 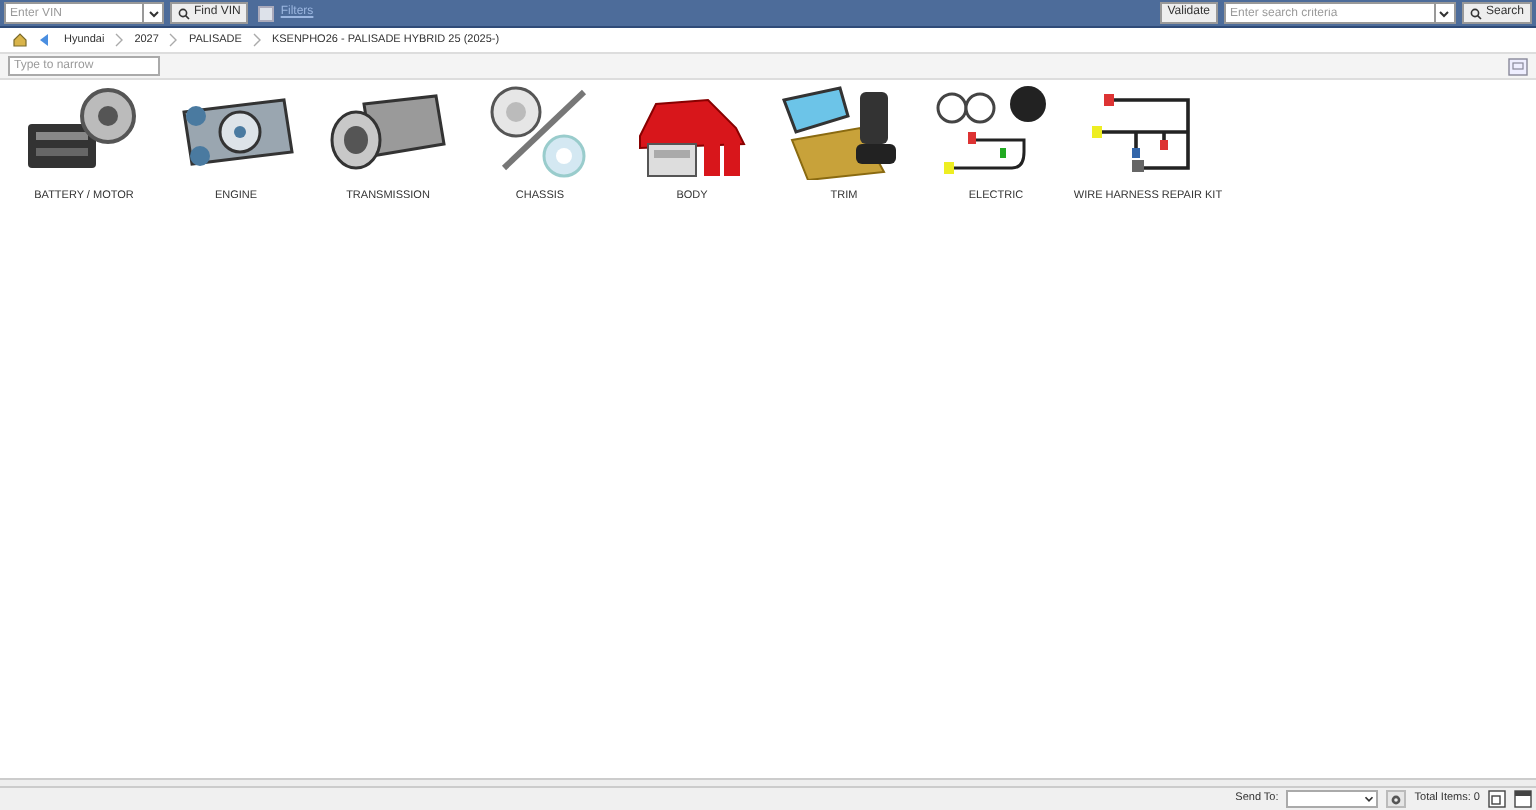 What do you see at coordinates (1518, 66) in the screenshot?
I see `panel-toggle-icon` at bounding box center [1518, 66].